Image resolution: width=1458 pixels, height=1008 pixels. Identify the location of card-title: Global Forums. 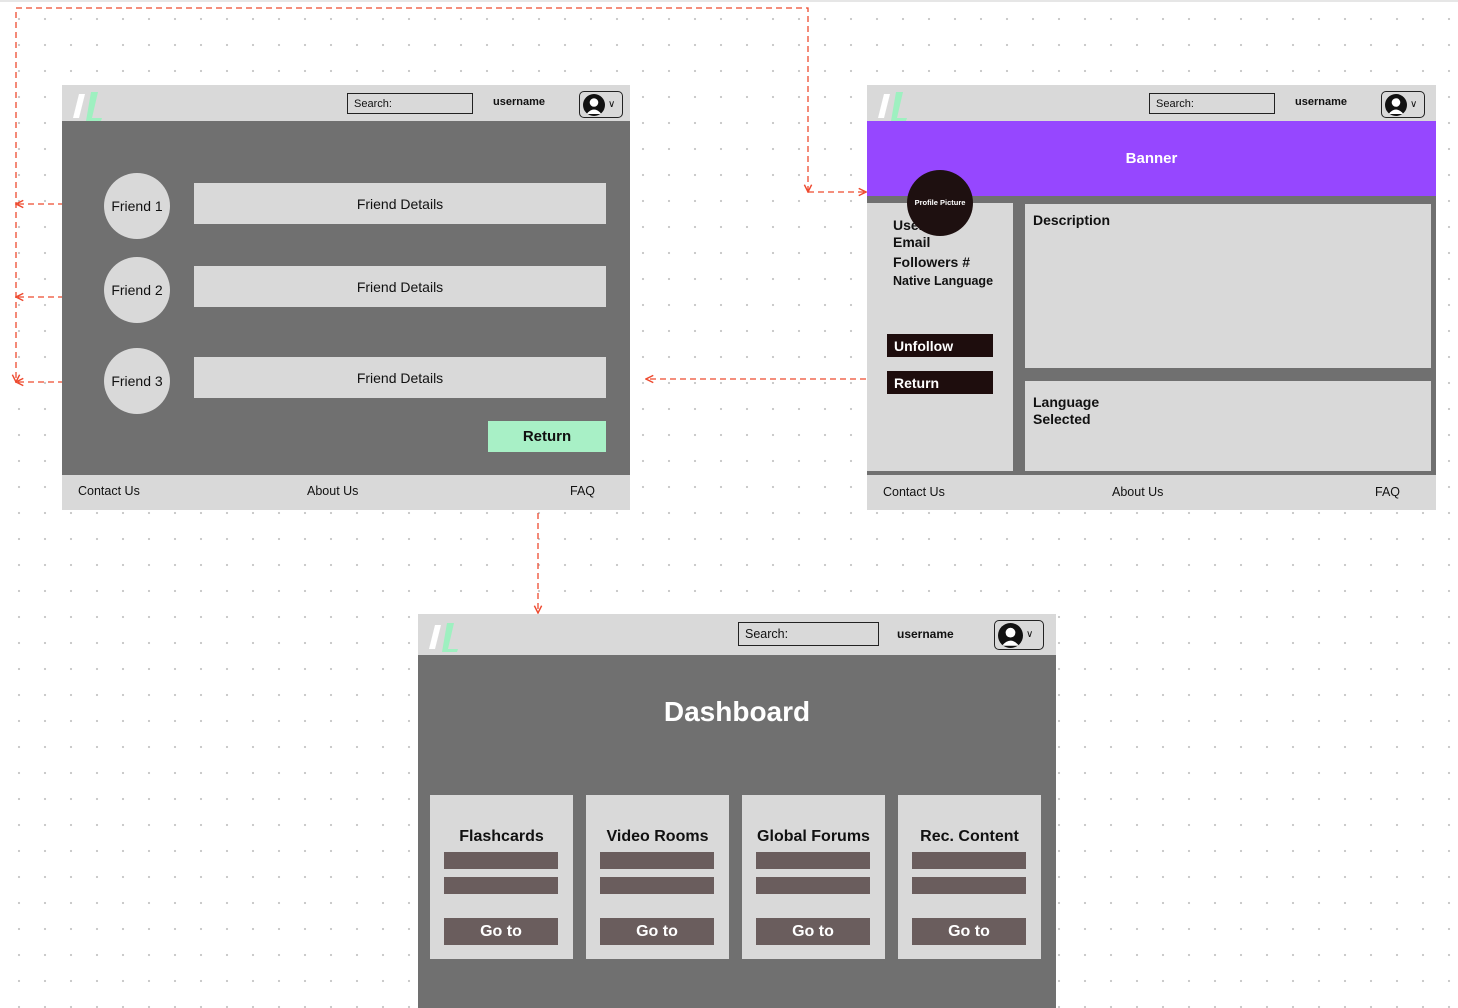
(813, 836).